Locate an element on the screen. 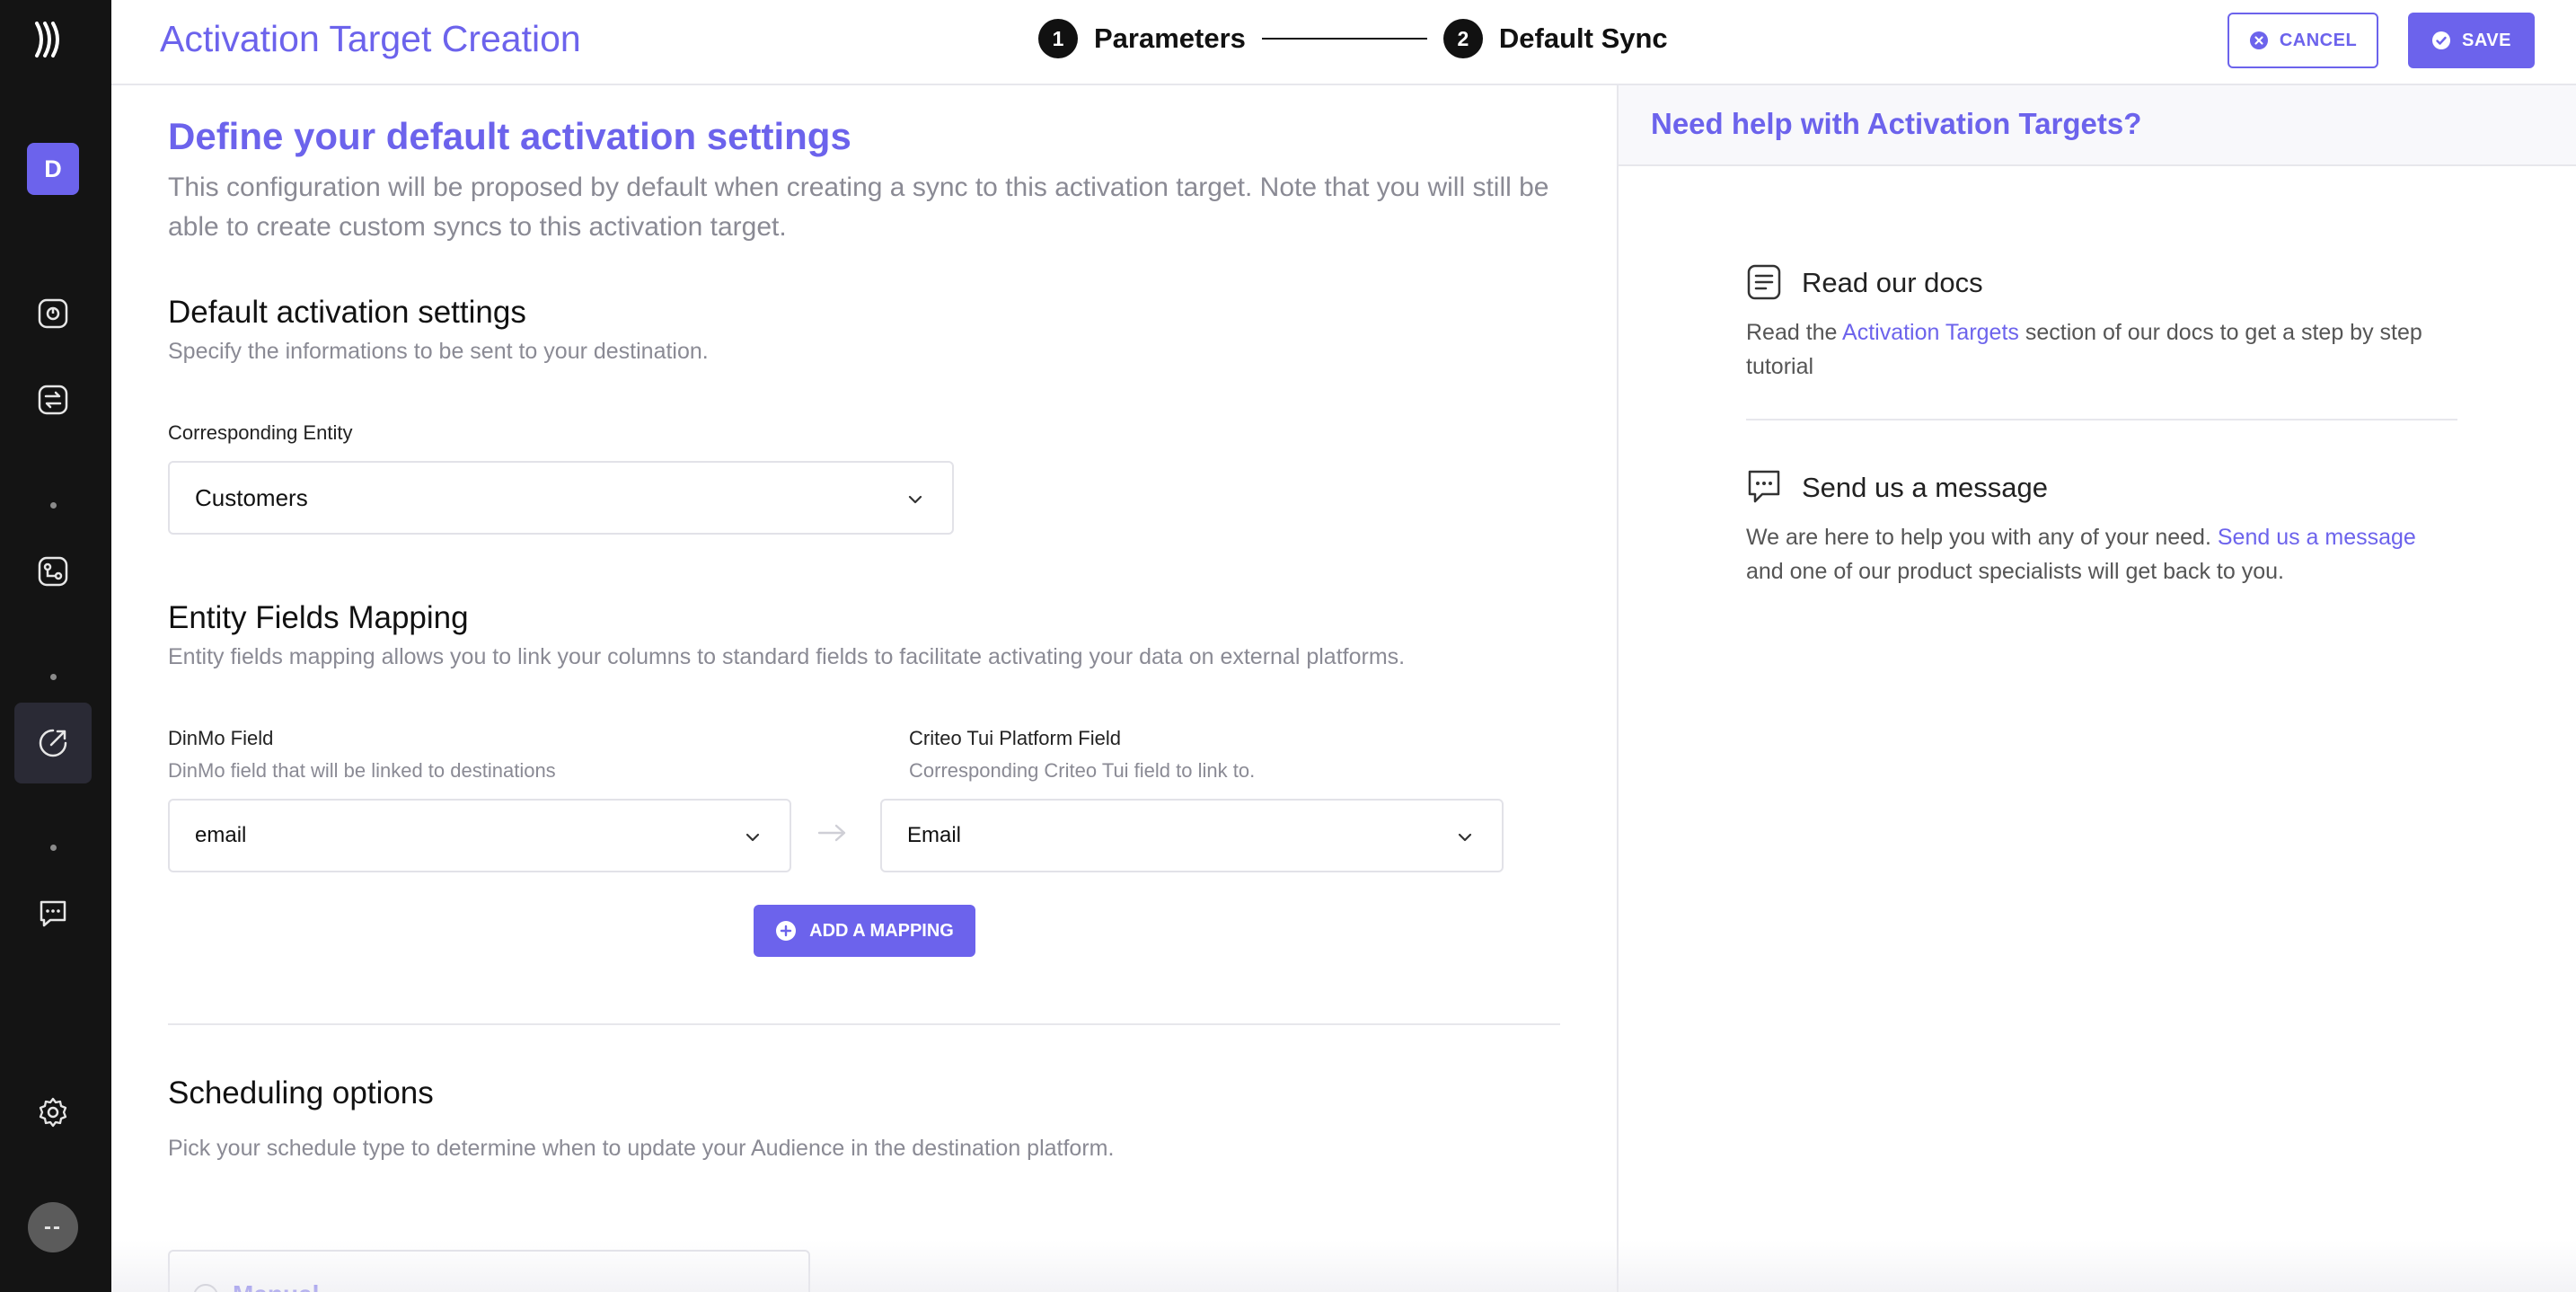 The height and width of the screenshot is (1292, 2576). add-mapping-button: ADD A MAPPING is located at coordinates (864, 931).